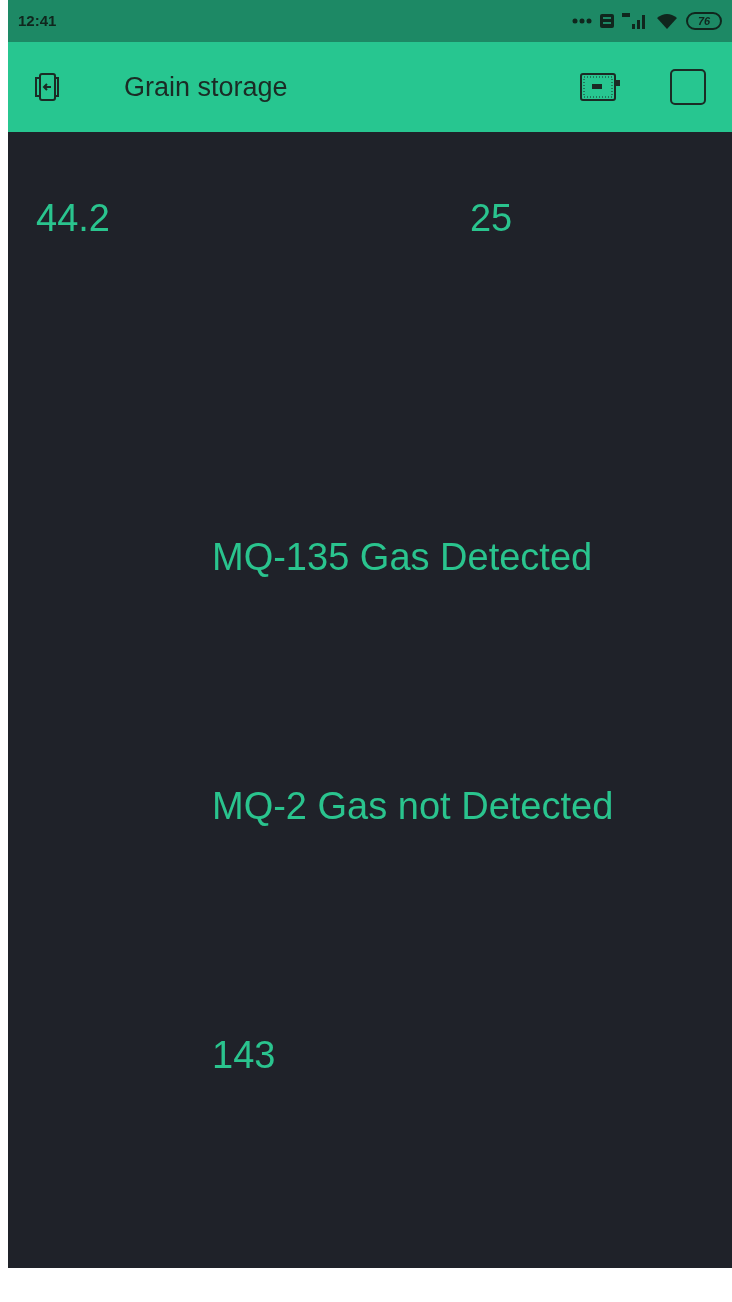 The height and width of the screenshot is (1302, 732). What do you see at coordinates (607, 21) in the screenshot?
I see `volte-icon` at bounding box center [607, 21].